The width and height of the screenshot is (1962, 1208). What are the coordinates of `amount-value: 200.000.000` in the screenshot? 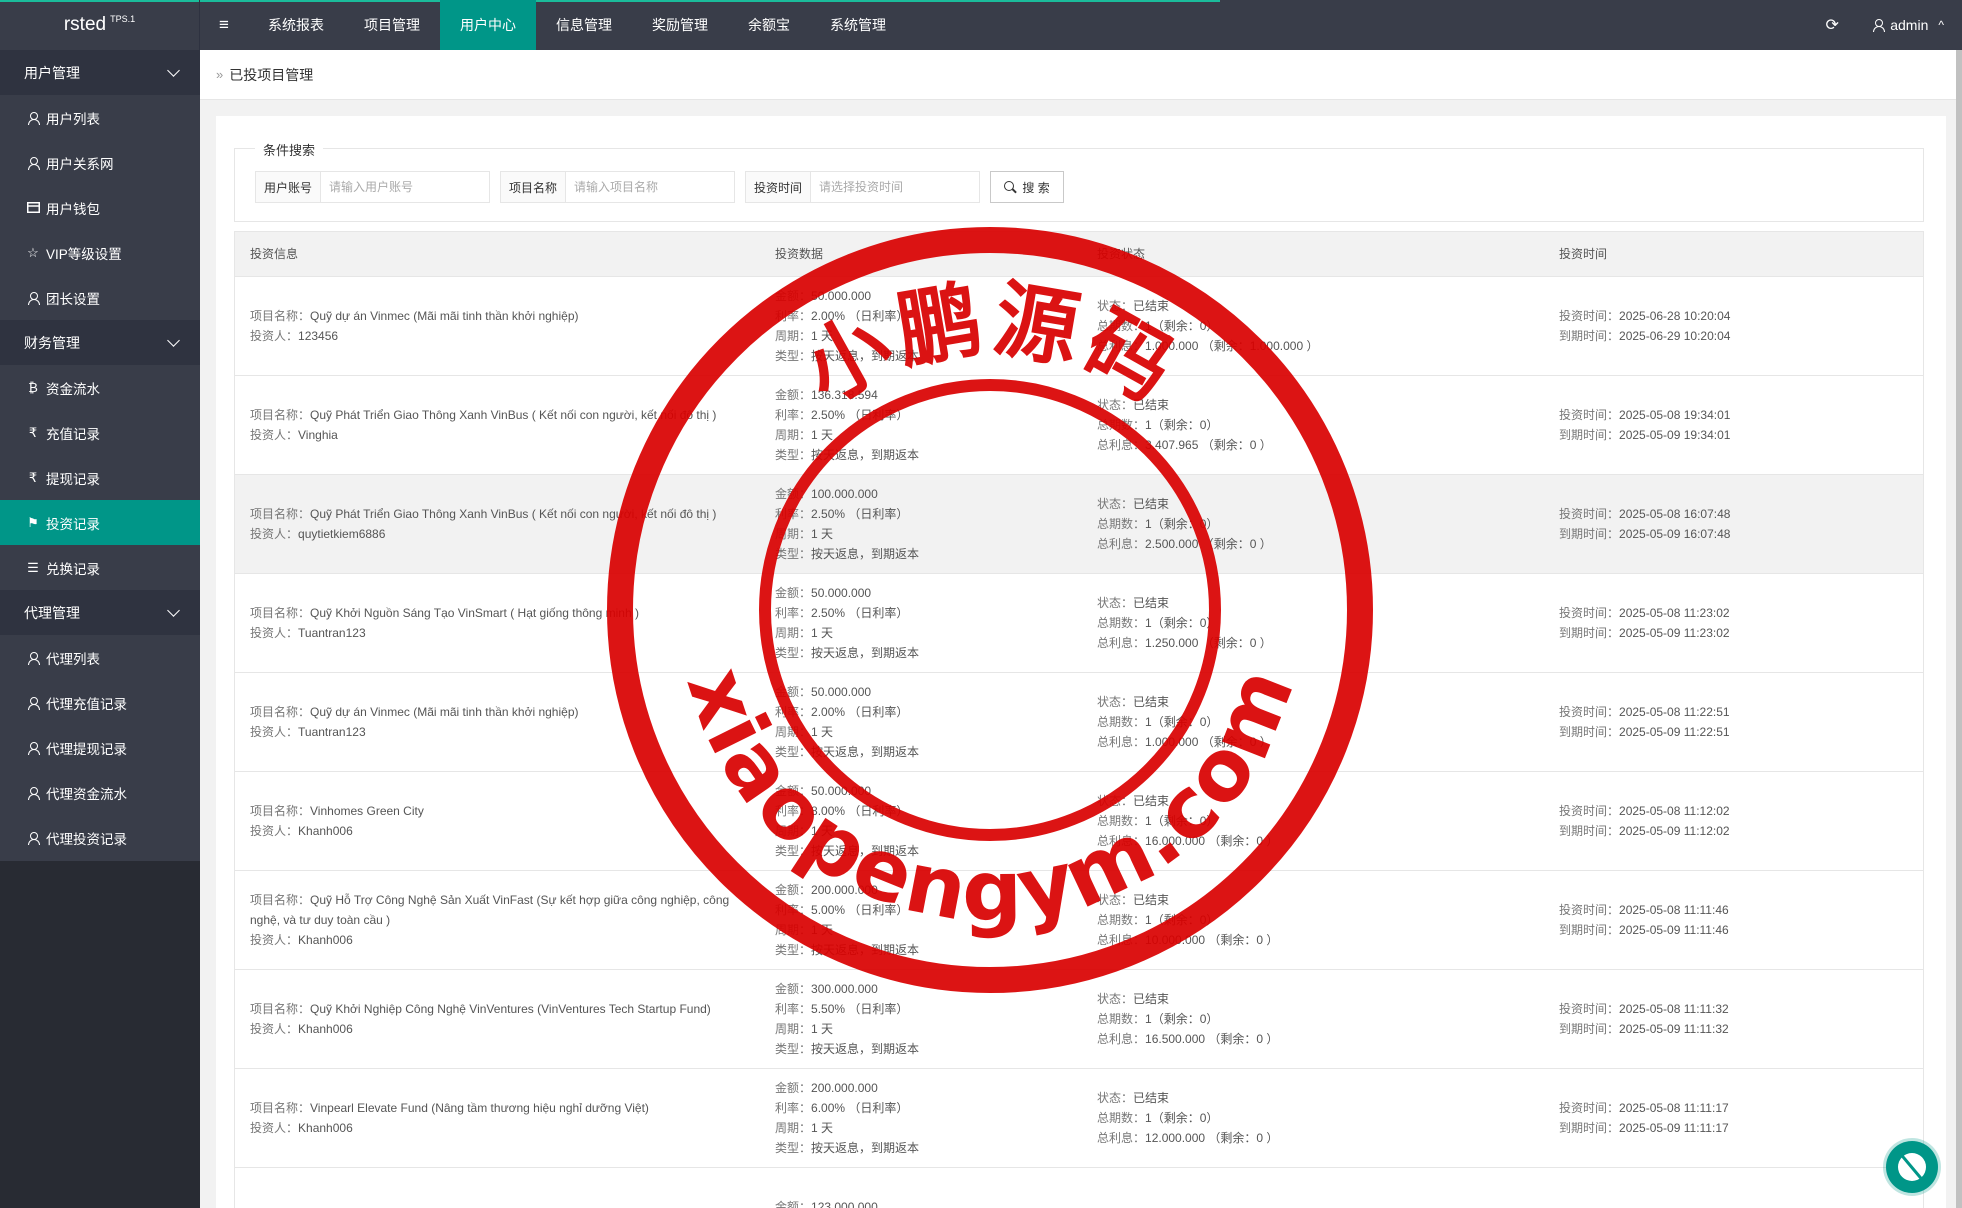 It's located at (844, 1088).